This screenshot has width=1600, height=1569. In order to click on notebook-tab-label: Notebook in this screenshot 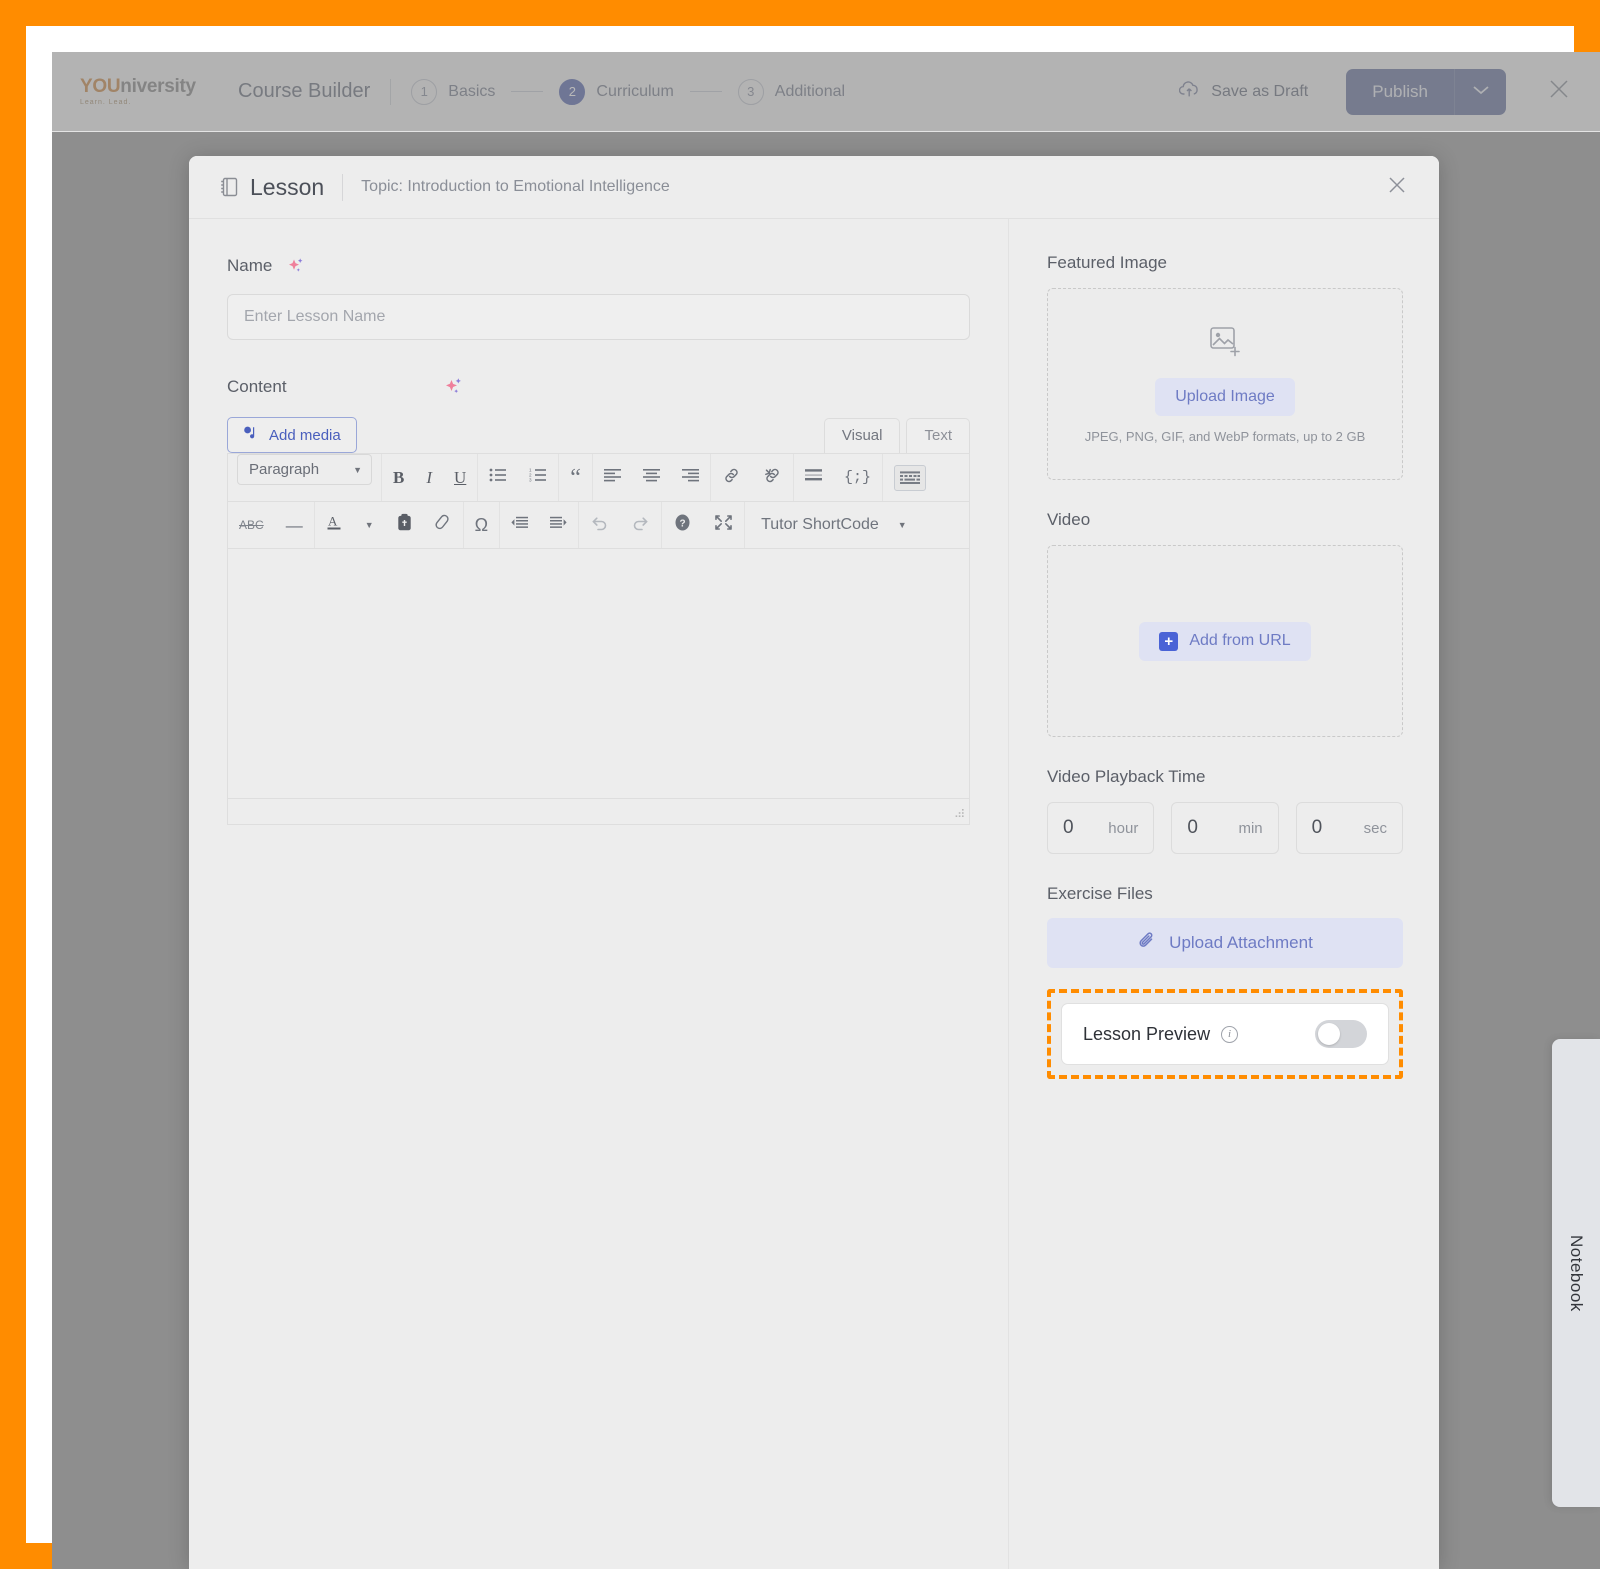, I will do `click(1576, 1273)`.